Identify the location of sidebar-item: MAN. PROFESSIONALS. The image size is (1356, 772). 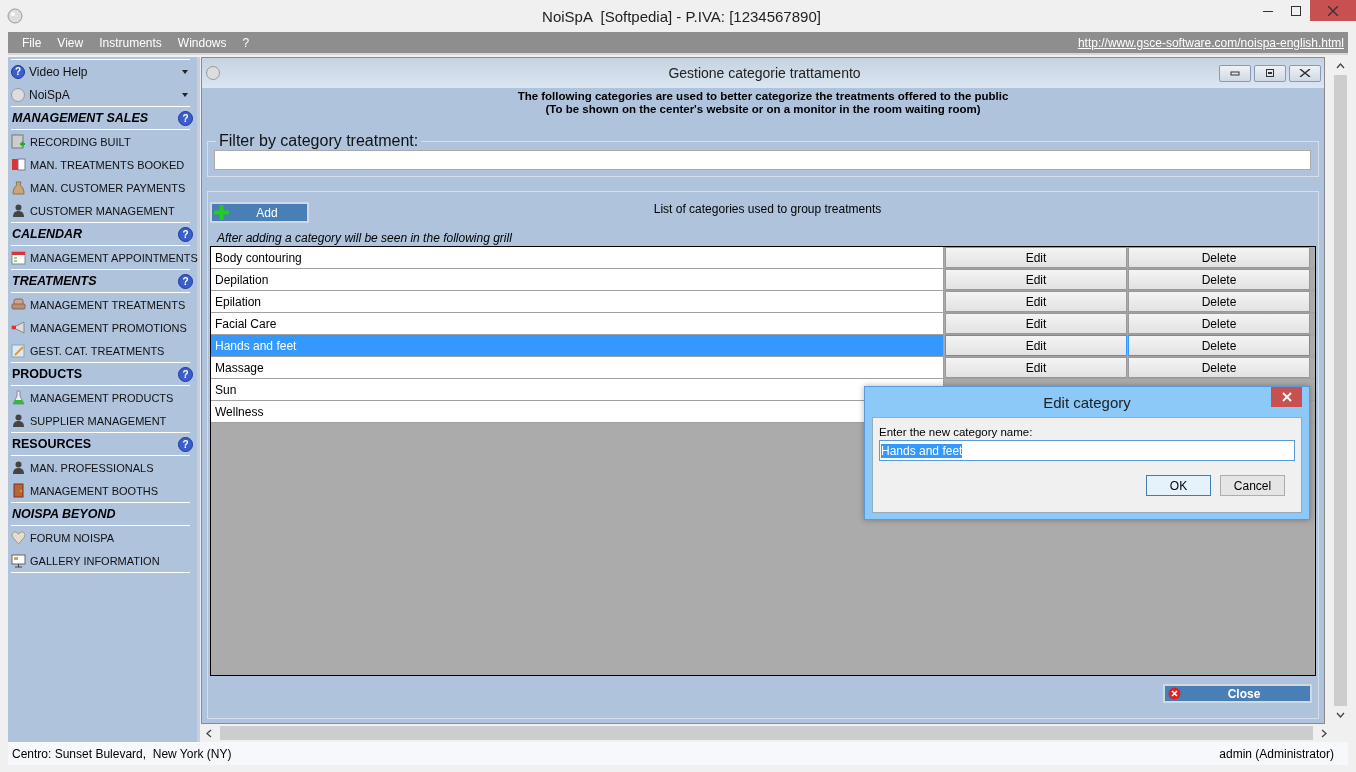
(102, 467).